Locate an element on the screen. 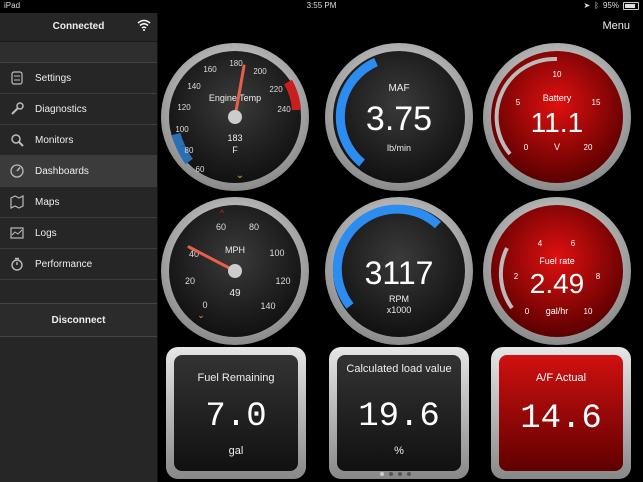  status-bar: iPad 3:55 PM ➤ ᛒ 95% is located at coordinates (321, 6).